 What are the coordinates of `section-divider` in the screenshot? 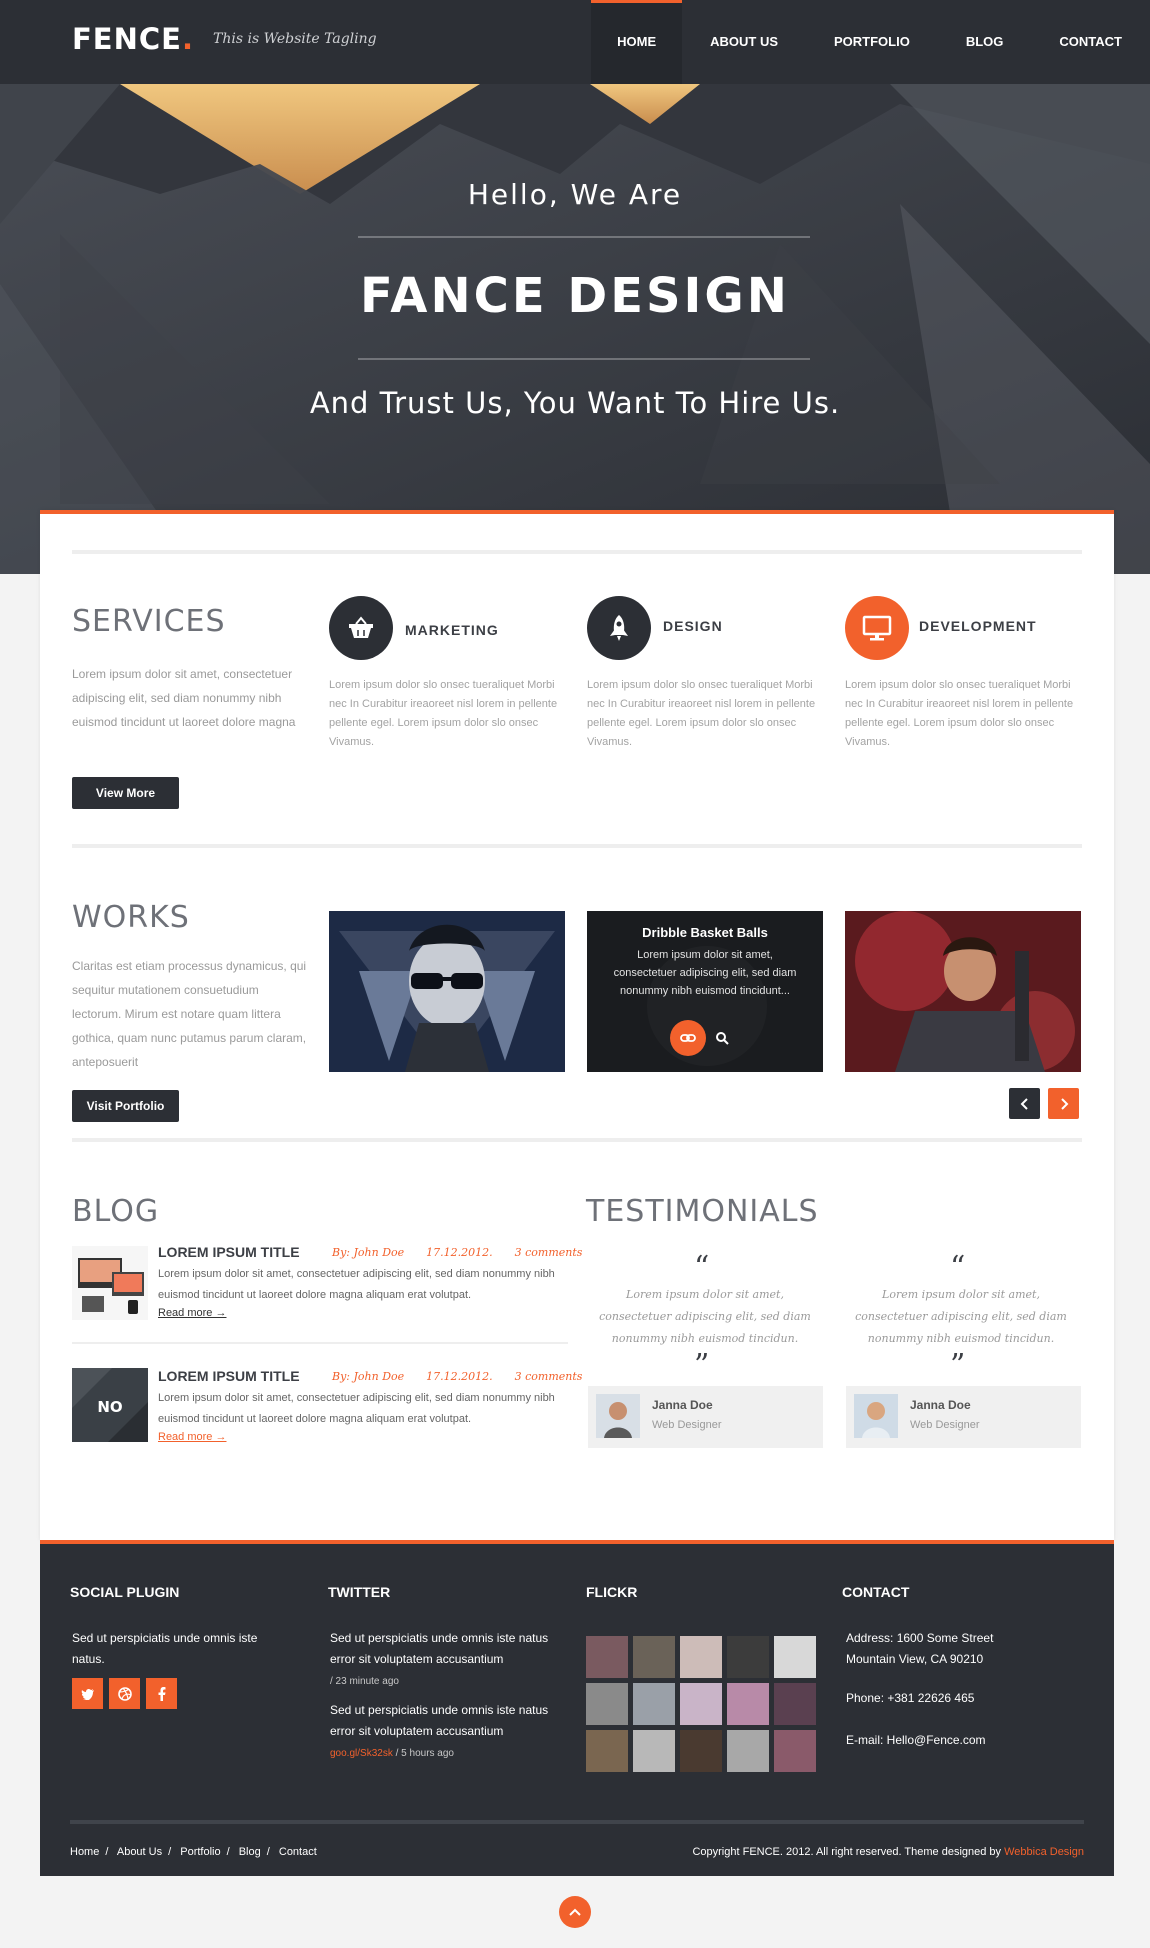 It's located at (577, 846).